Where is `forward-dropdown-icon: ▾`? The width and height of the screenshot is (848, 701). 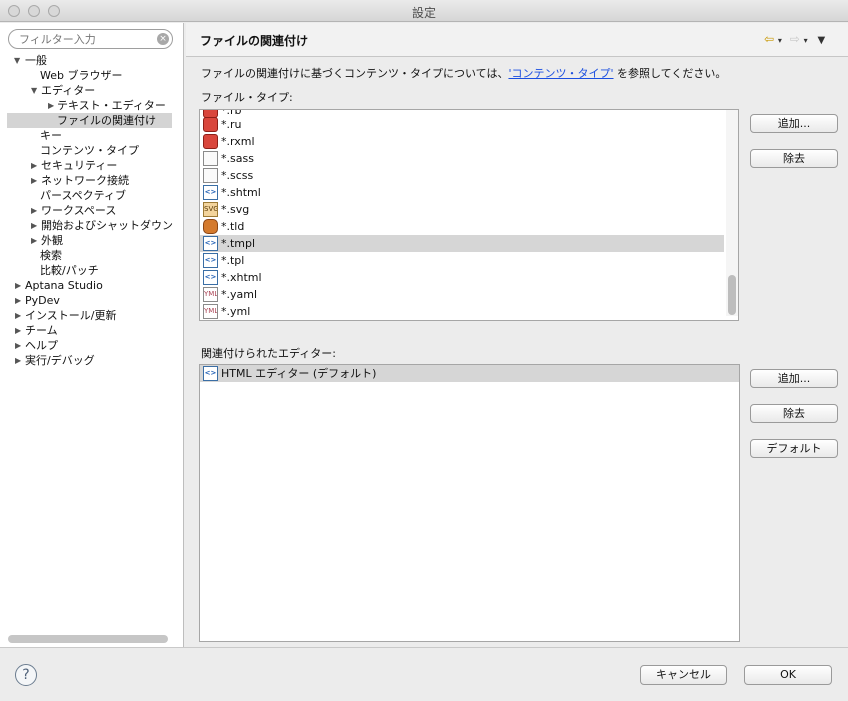 forward-dropdown-icon: ▾ is located at coordinates (806, 40).